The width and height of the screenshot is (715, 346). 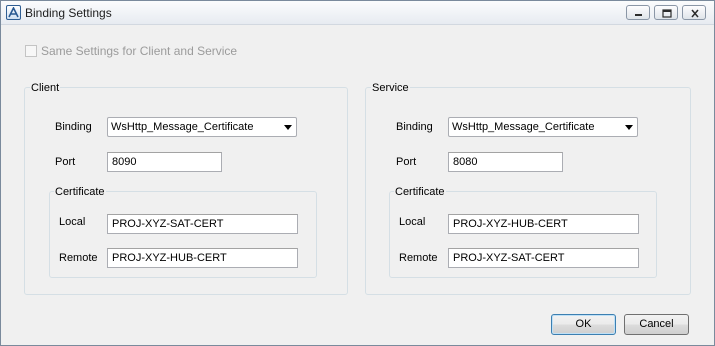 I want to click on minimize-button, so click(x=638, y=12).